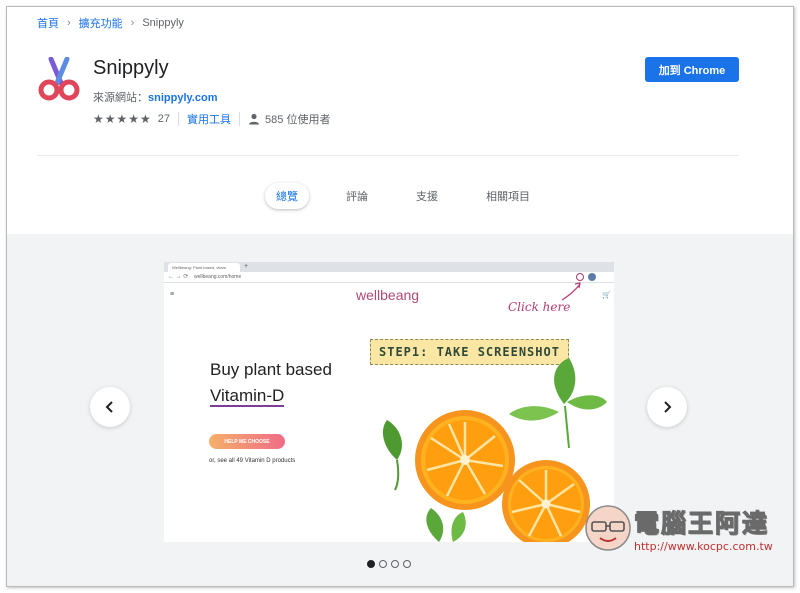 The image size is (800, 593). Describe the element at coordinates (606, 295) in the screenshot. I see `cart-icon: 🛒` at that location.